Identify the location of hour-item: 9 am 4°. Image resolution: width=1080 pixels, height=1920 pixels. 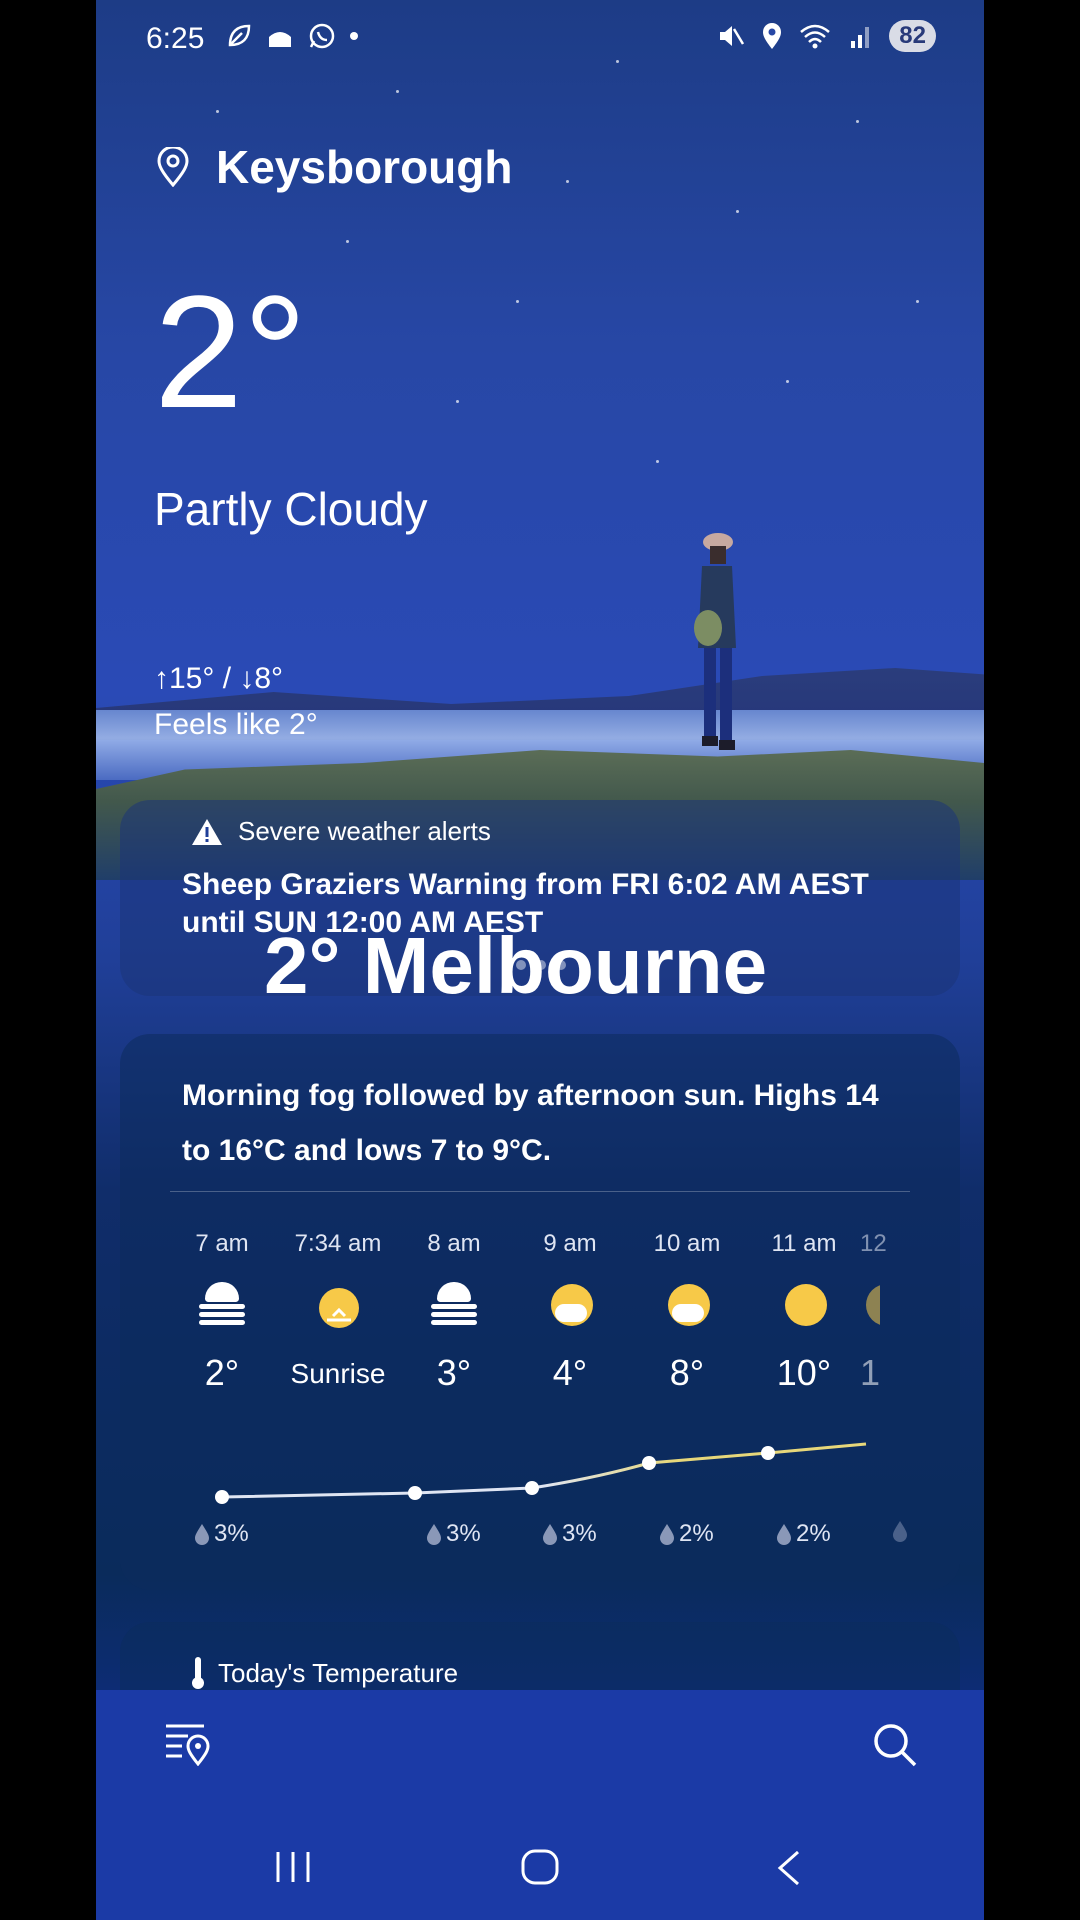
(570, 1312).